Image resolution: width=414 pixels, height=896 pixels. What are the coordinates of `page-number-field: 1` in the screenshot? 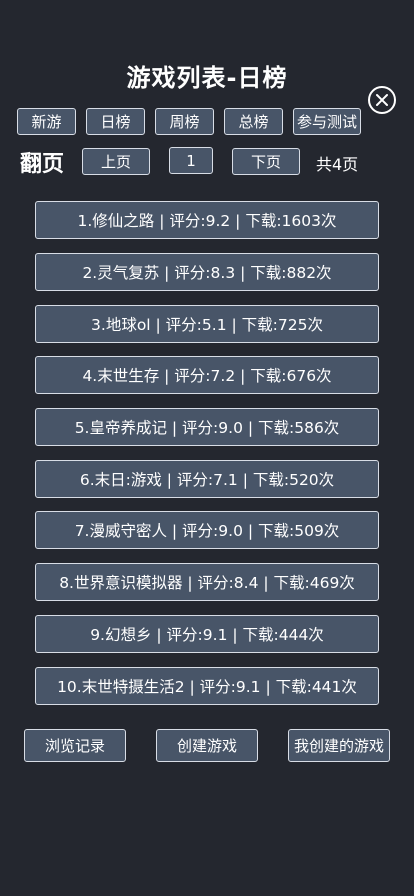 It's located at (191, 160).